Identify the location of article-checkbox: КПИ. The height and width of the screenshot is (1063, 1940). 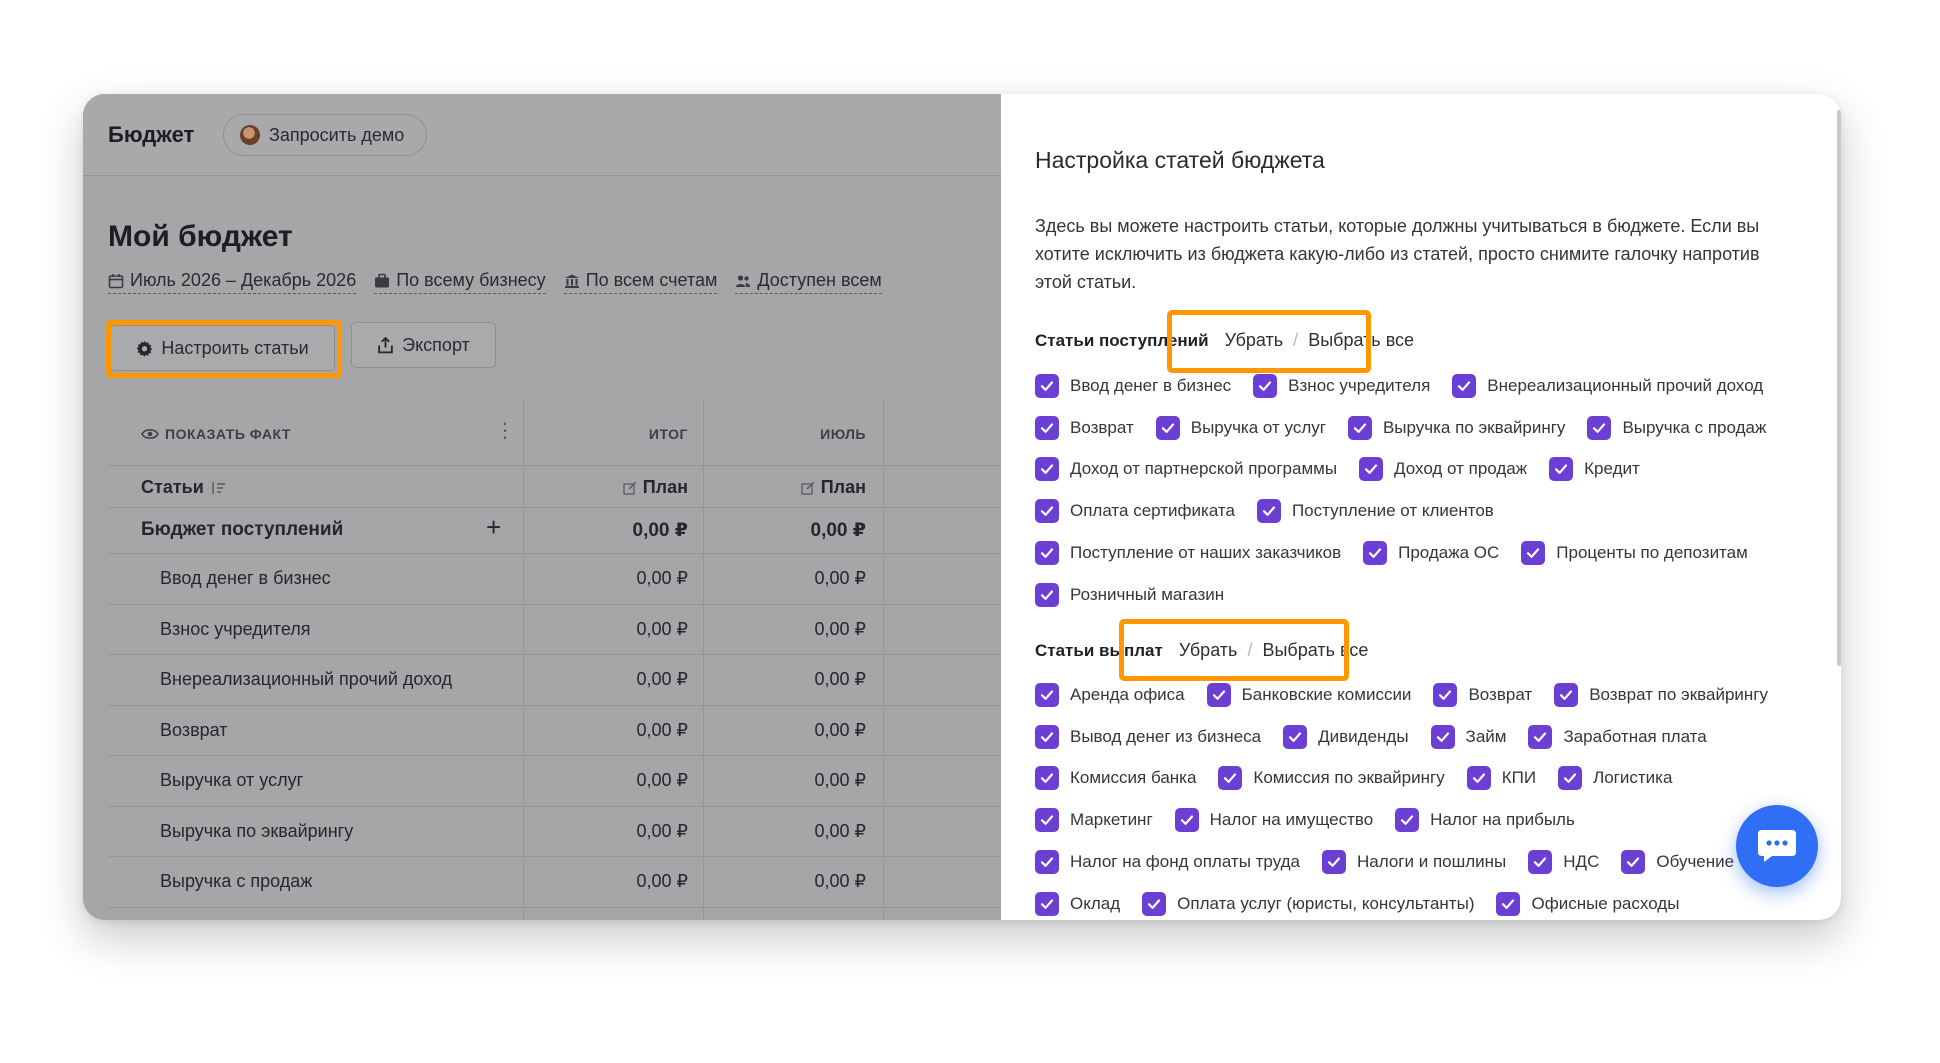
(1501, 779).